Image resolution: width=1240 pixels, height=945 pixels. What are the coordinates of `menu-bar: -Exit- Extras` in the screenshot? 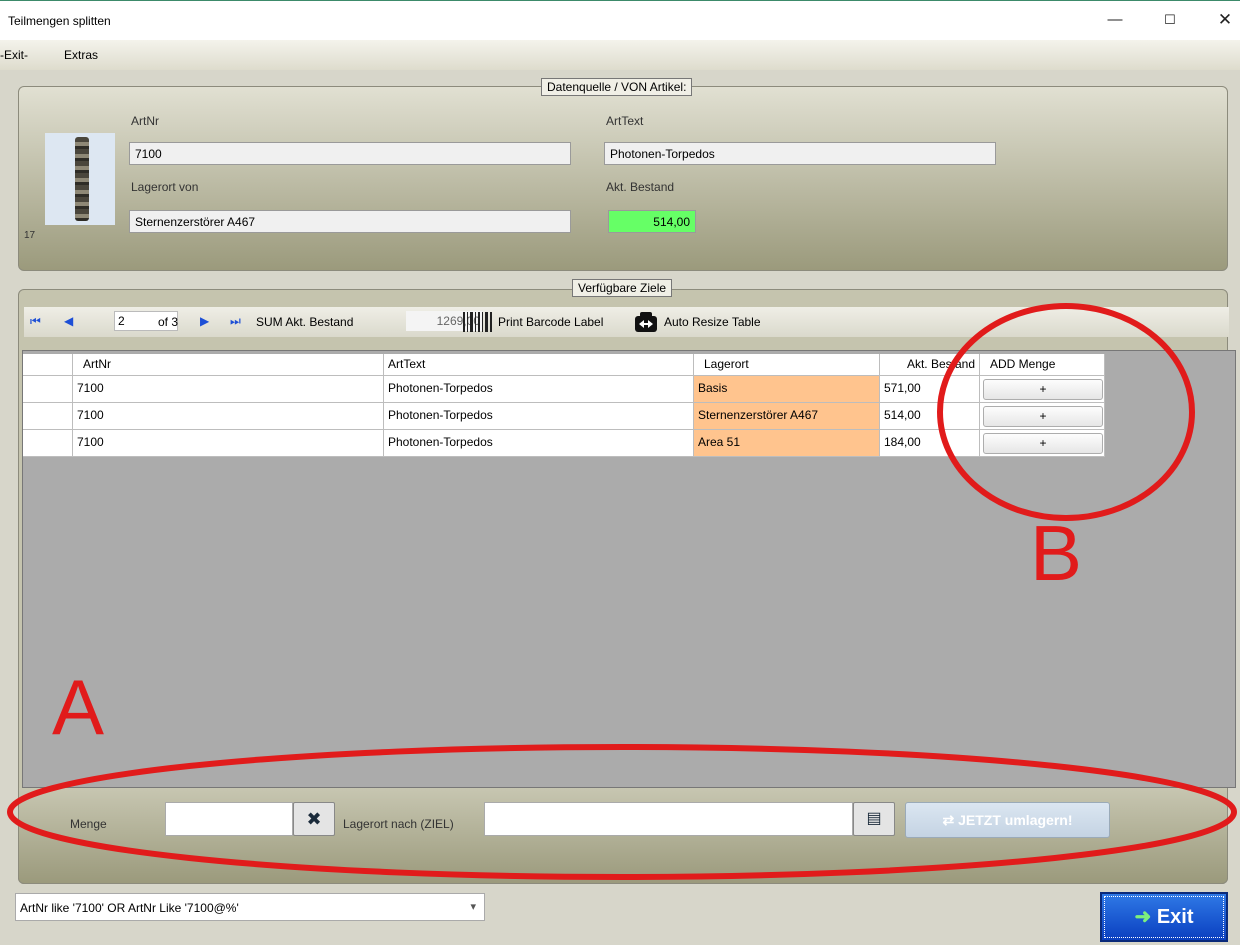 It's located at (620, 55).